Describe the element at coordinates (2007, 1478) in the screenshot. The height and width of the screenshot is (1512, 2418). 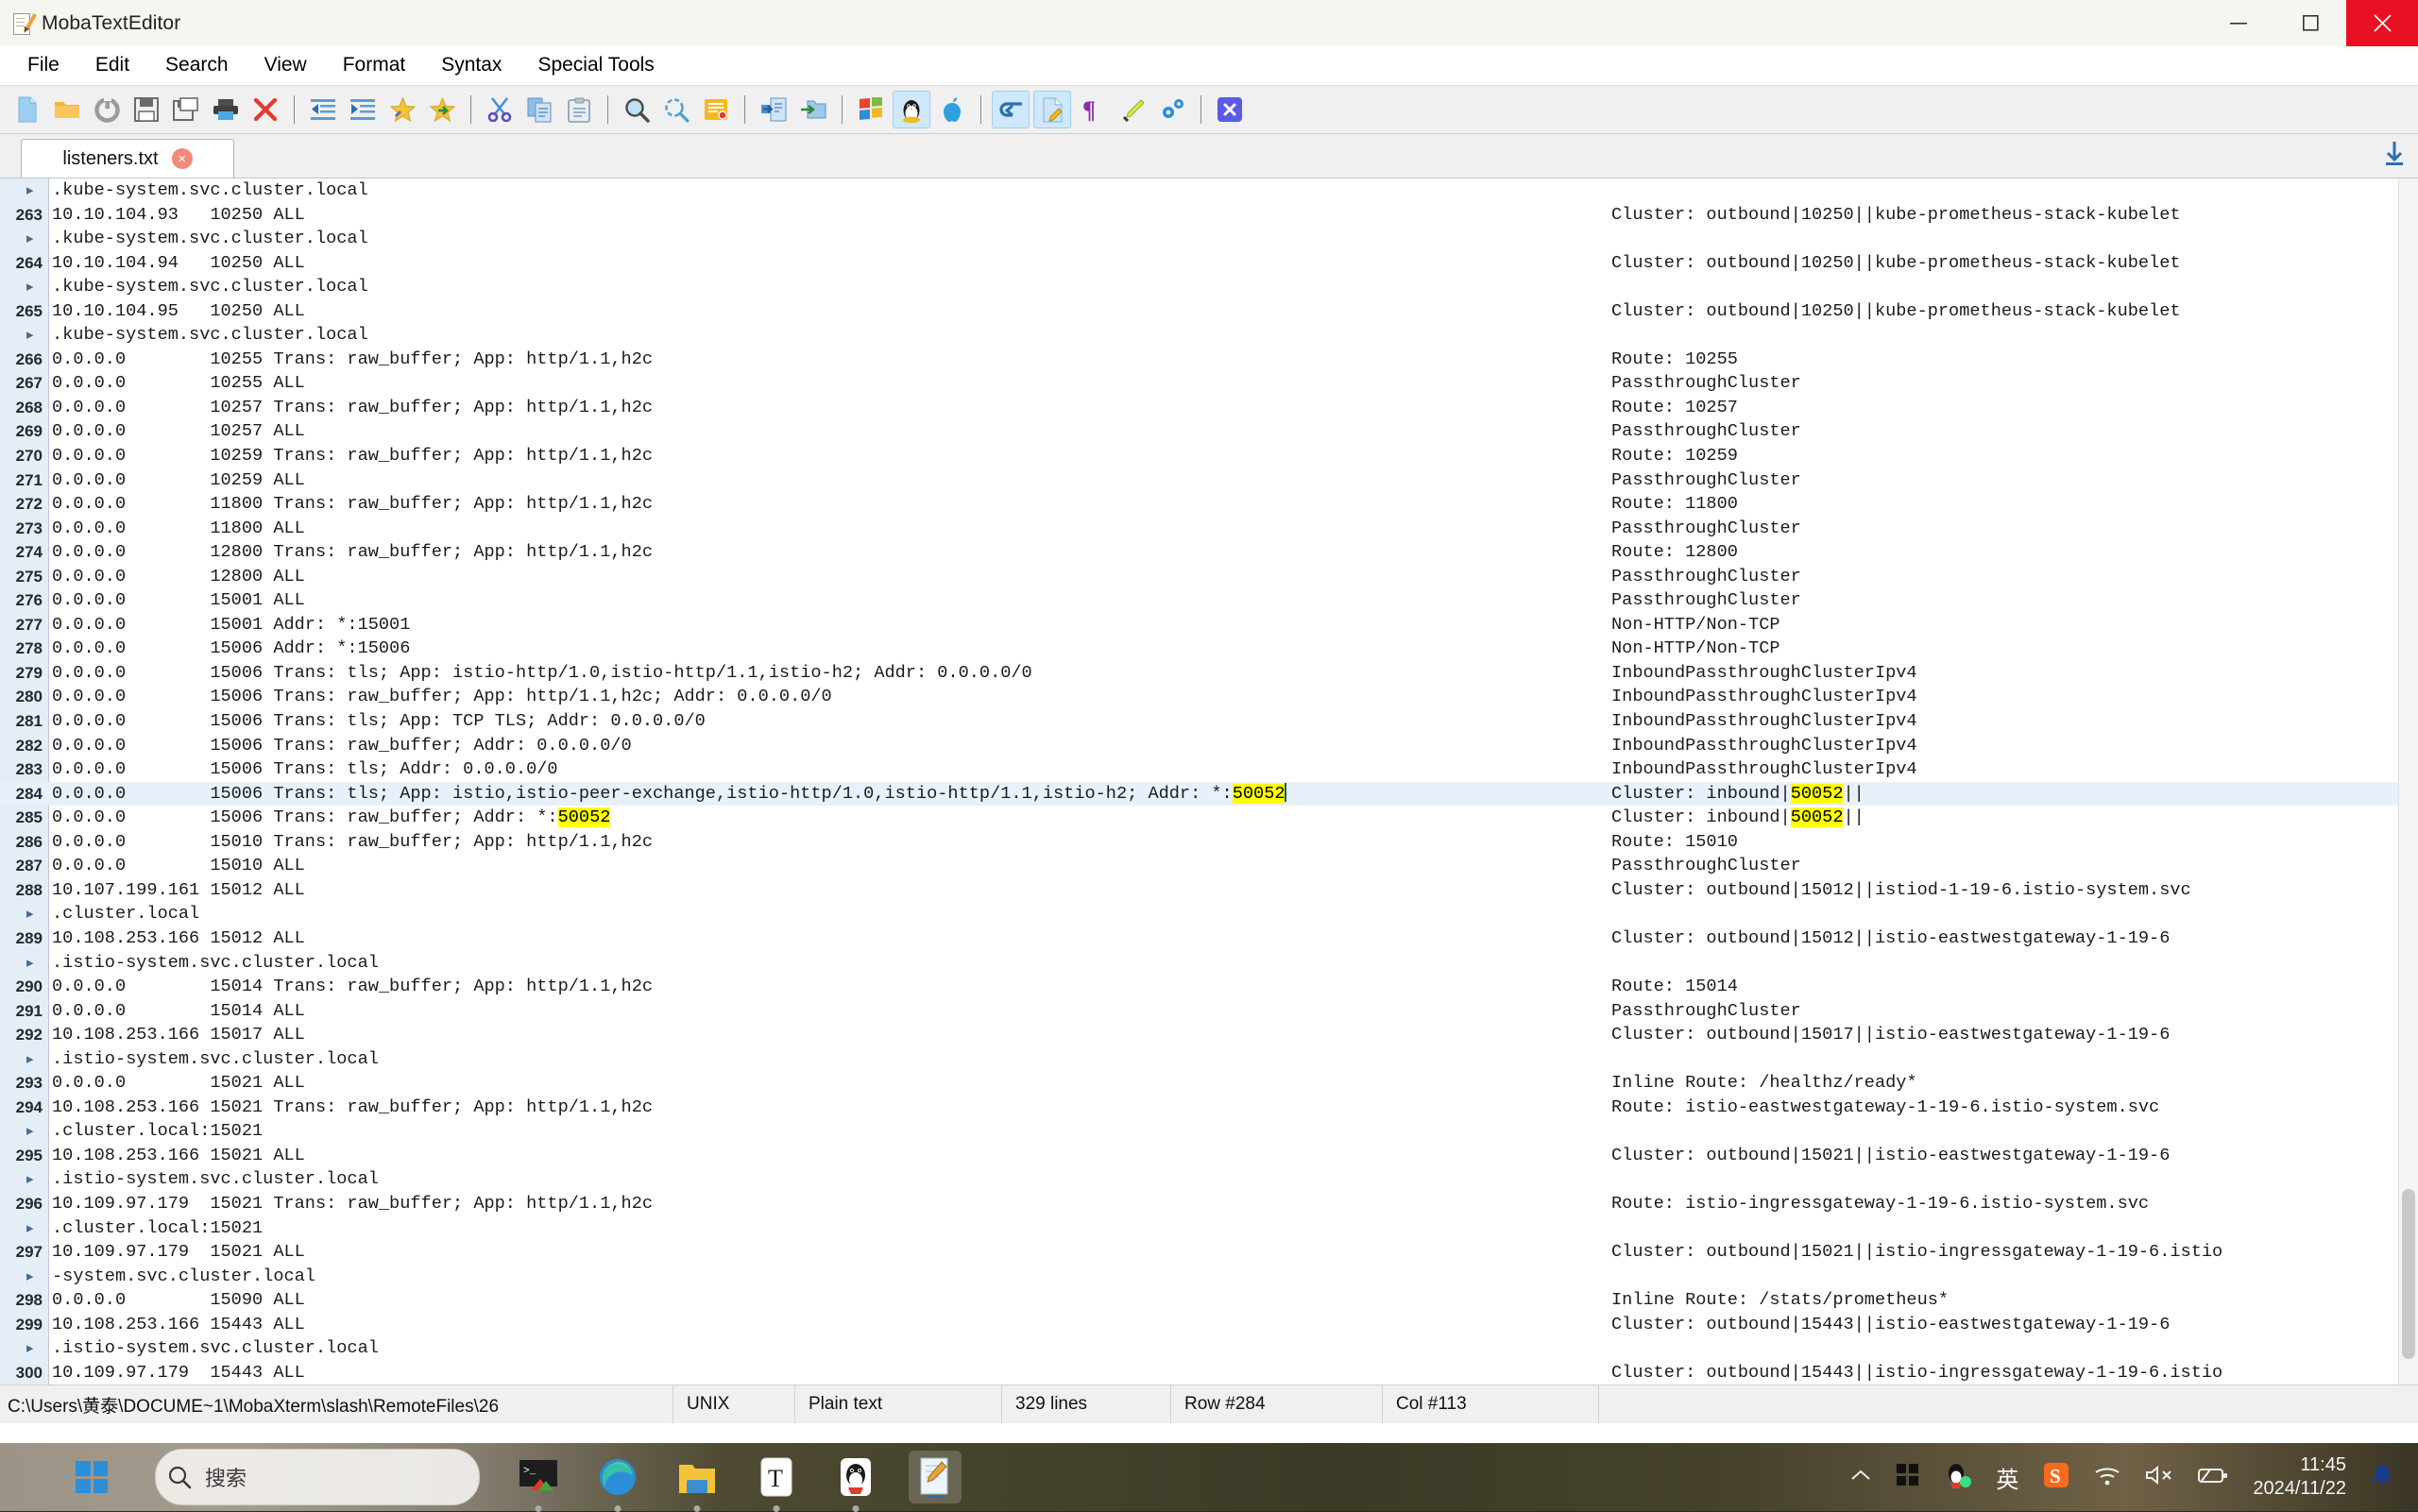
I see `ime-language-icon: 英` at that location.